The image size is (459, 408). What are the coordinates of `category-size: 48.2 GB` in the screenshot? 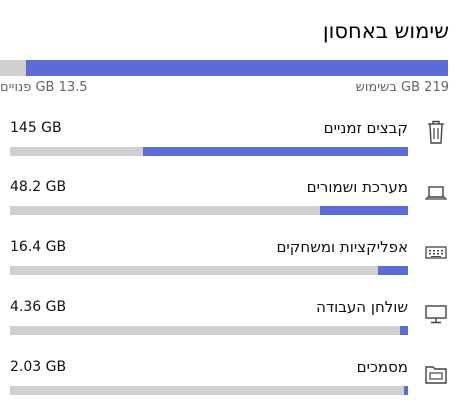 It's located at (38, 187).